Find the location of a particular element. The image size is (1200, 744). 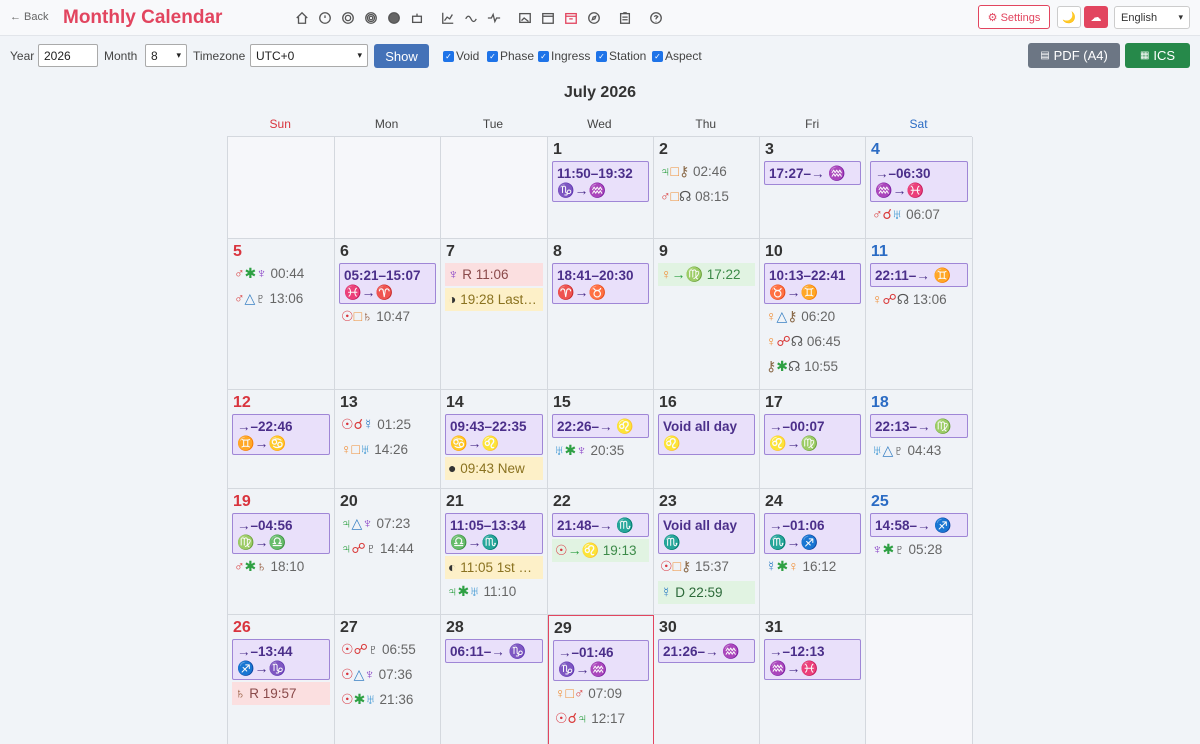

aspect-event: ♂✱♄ 18:10 is located at coordinates (281, 566).